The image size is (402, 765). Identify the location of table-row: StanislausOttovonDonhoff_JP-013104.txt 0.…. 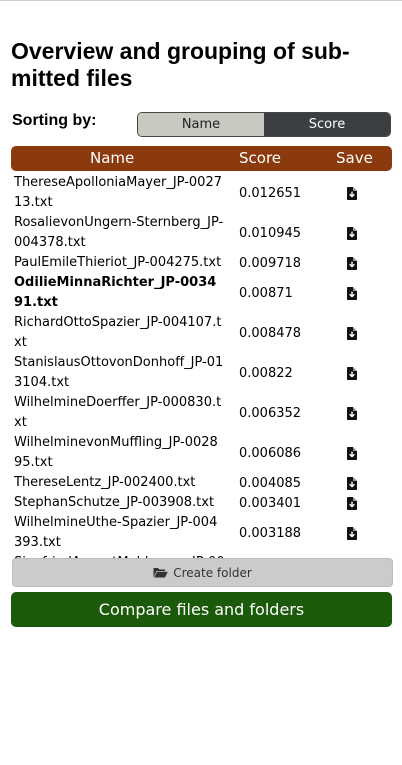
(201, 373).